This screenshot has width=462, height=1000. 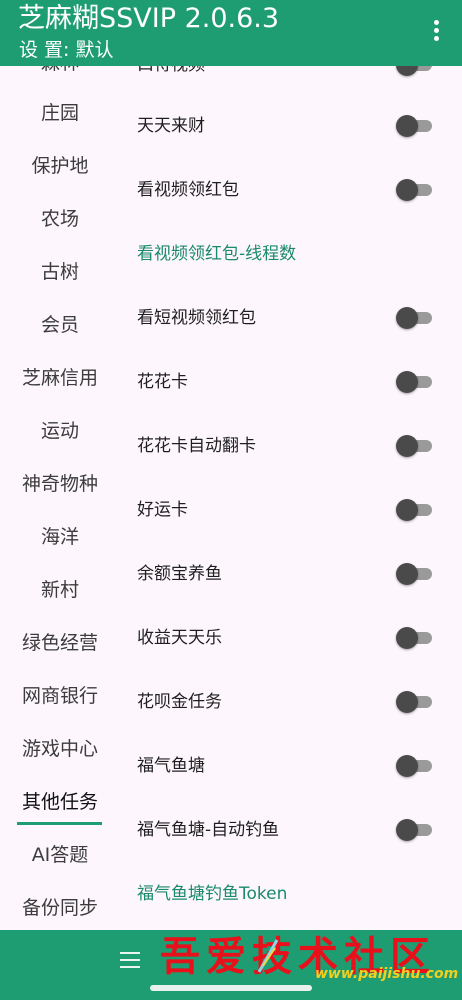 What do you see at coordinates (231, 988) in the screenshot?
I see `gesture-home-indicator` at bounding box center [231, 988].